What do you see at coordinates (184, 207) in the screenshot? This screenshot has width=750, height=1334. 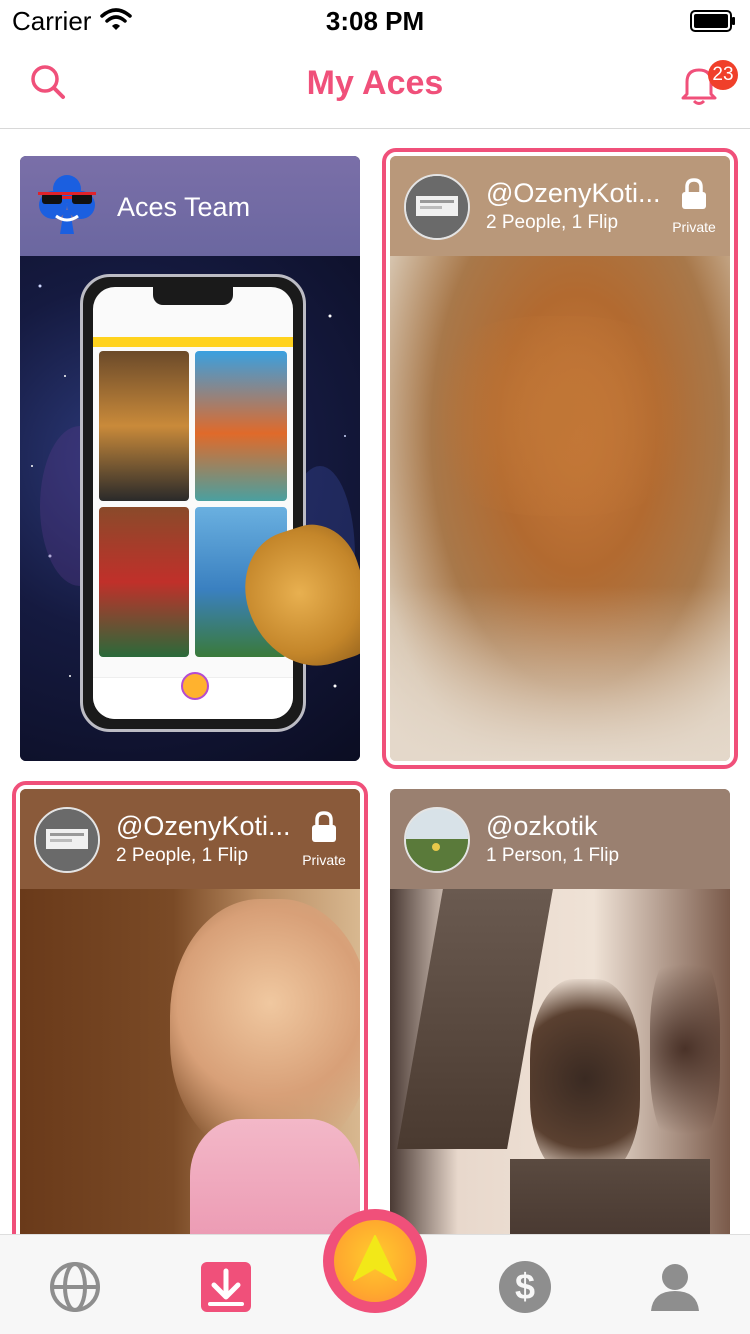 I see `card-title: Aces Team` at bounding box center [184, 207].